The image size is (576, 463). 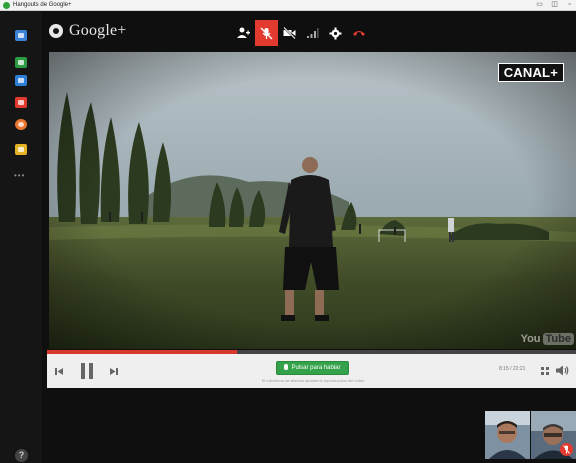 I want to click on more-apps-button: •••, so click(x=19, y=175).